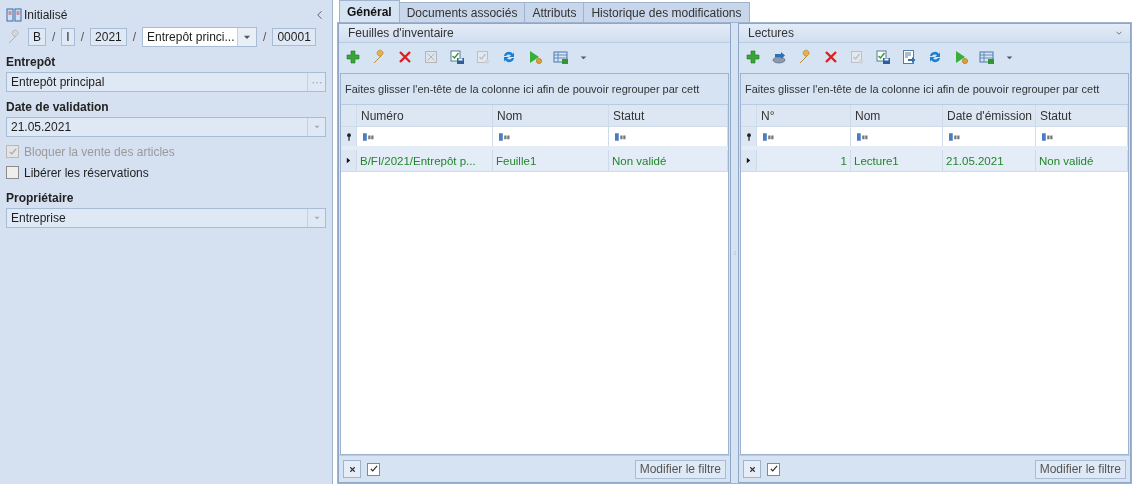 This screenshot has height=484, width=1132. Describe the element at coordinates (554, 12) in the screenshot. I see `tab: Attributs` at that location.